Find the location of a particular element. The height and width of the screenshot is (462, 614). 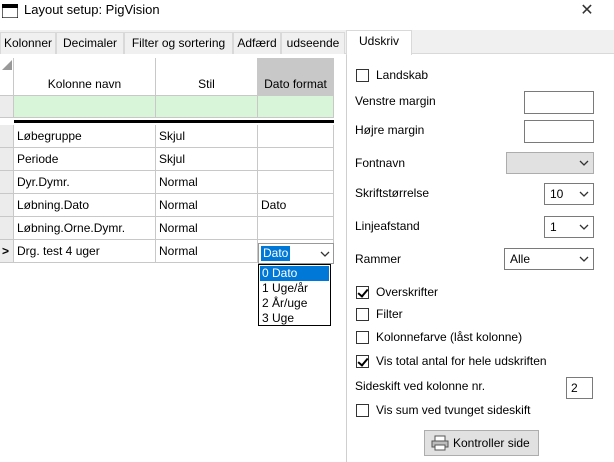

borders-select: Alle is located at coordinates (549, 259).